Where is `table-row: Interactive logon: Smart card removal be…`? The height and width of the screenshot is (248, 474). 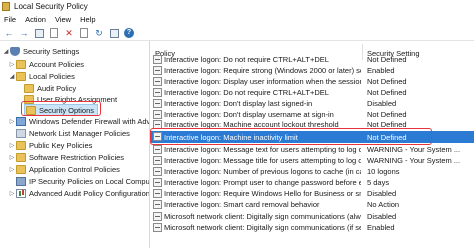
table-row: Interactive logon: Smart card removal be… is located at coordinates (312, 204).